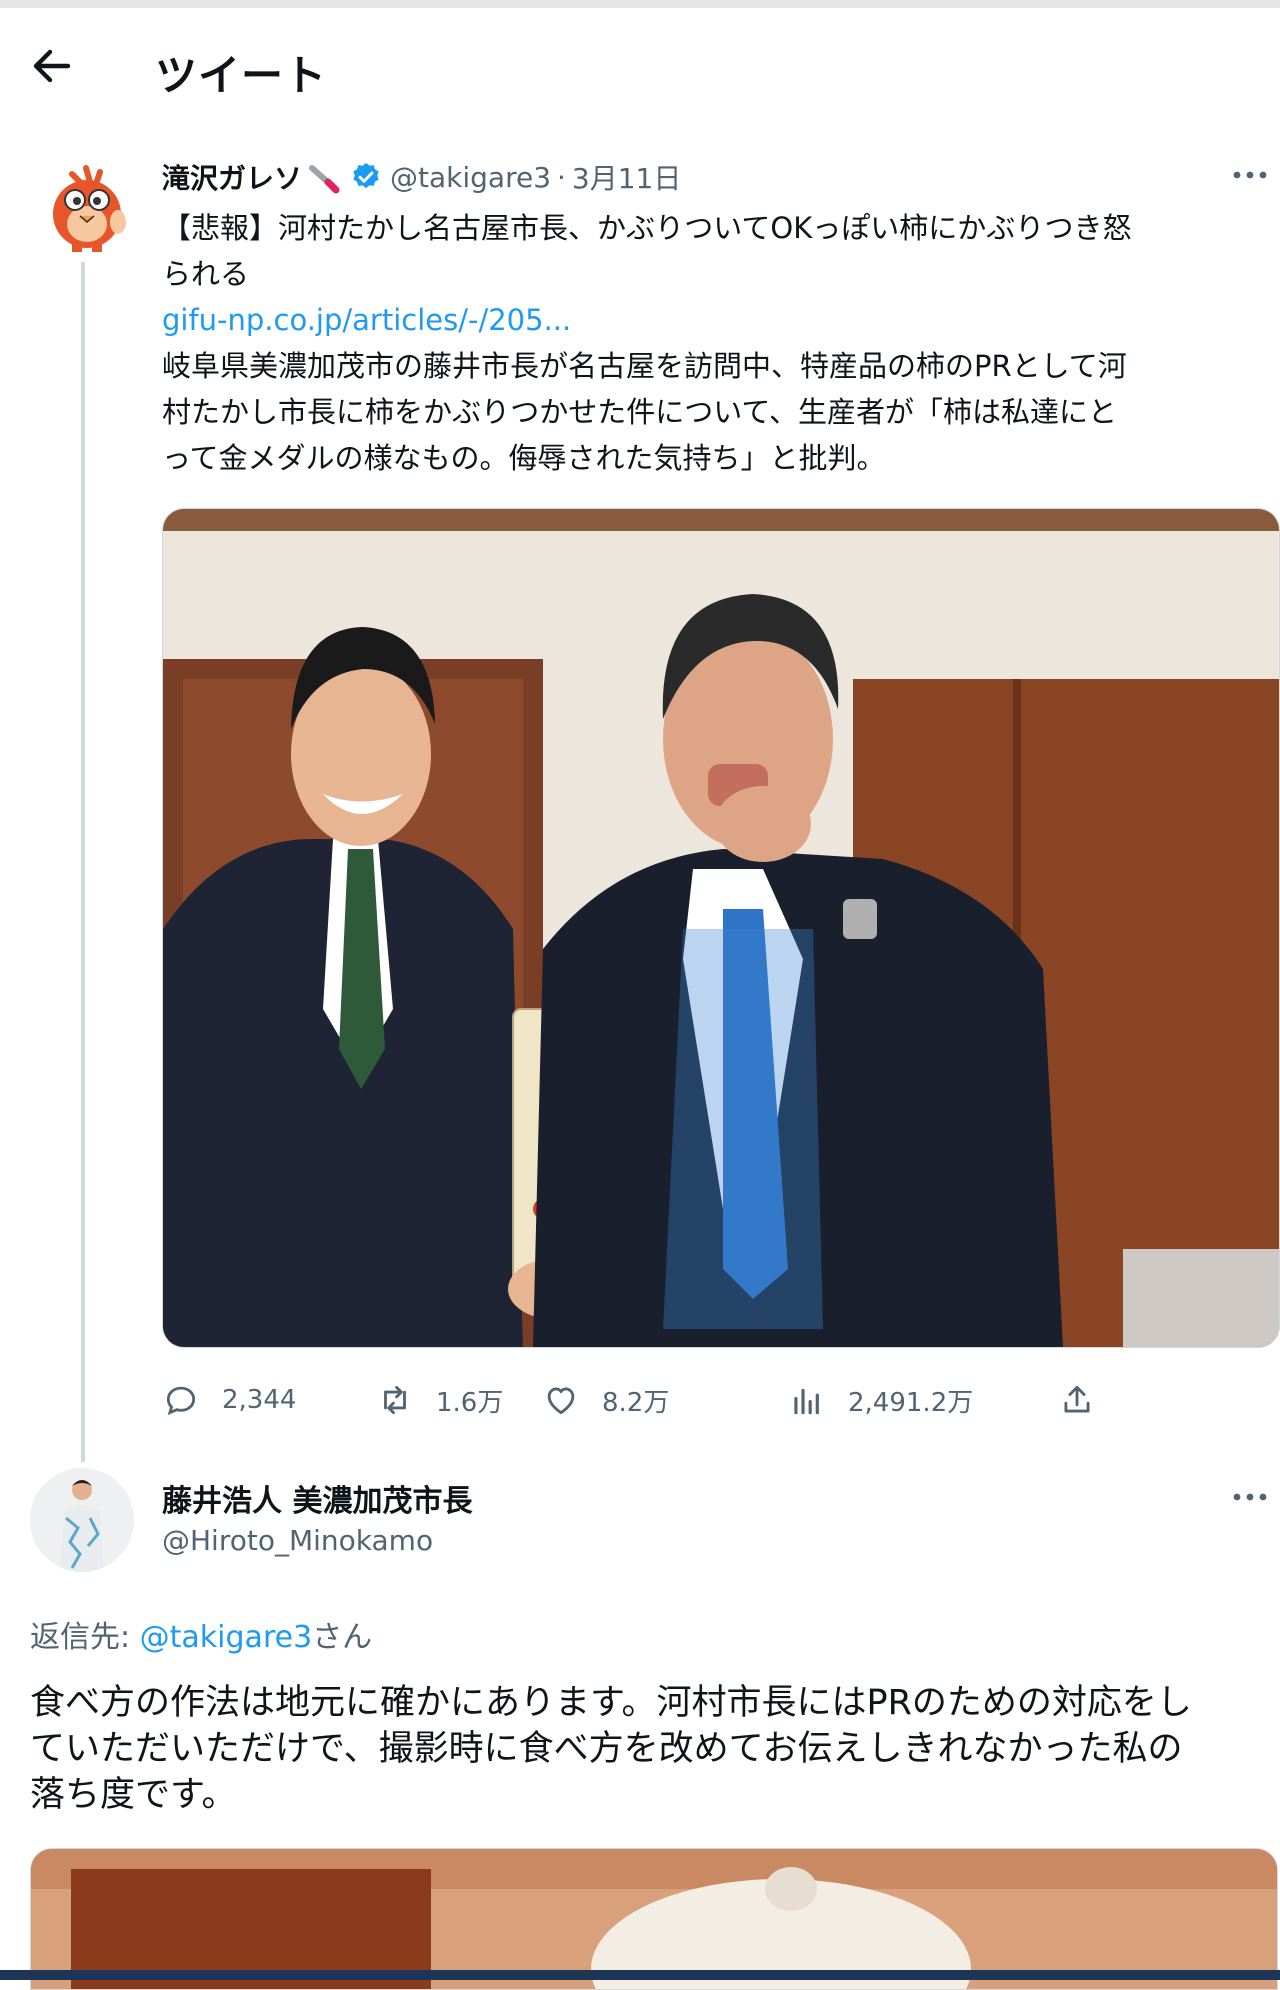  Describe the element at coordinates (647, 228) in the screenshot. I see `tweet-text-line: 【悲報】河村たかし名古屋市長、かぶりついてOKっぽい柿にかぶりつき怒` at that location.